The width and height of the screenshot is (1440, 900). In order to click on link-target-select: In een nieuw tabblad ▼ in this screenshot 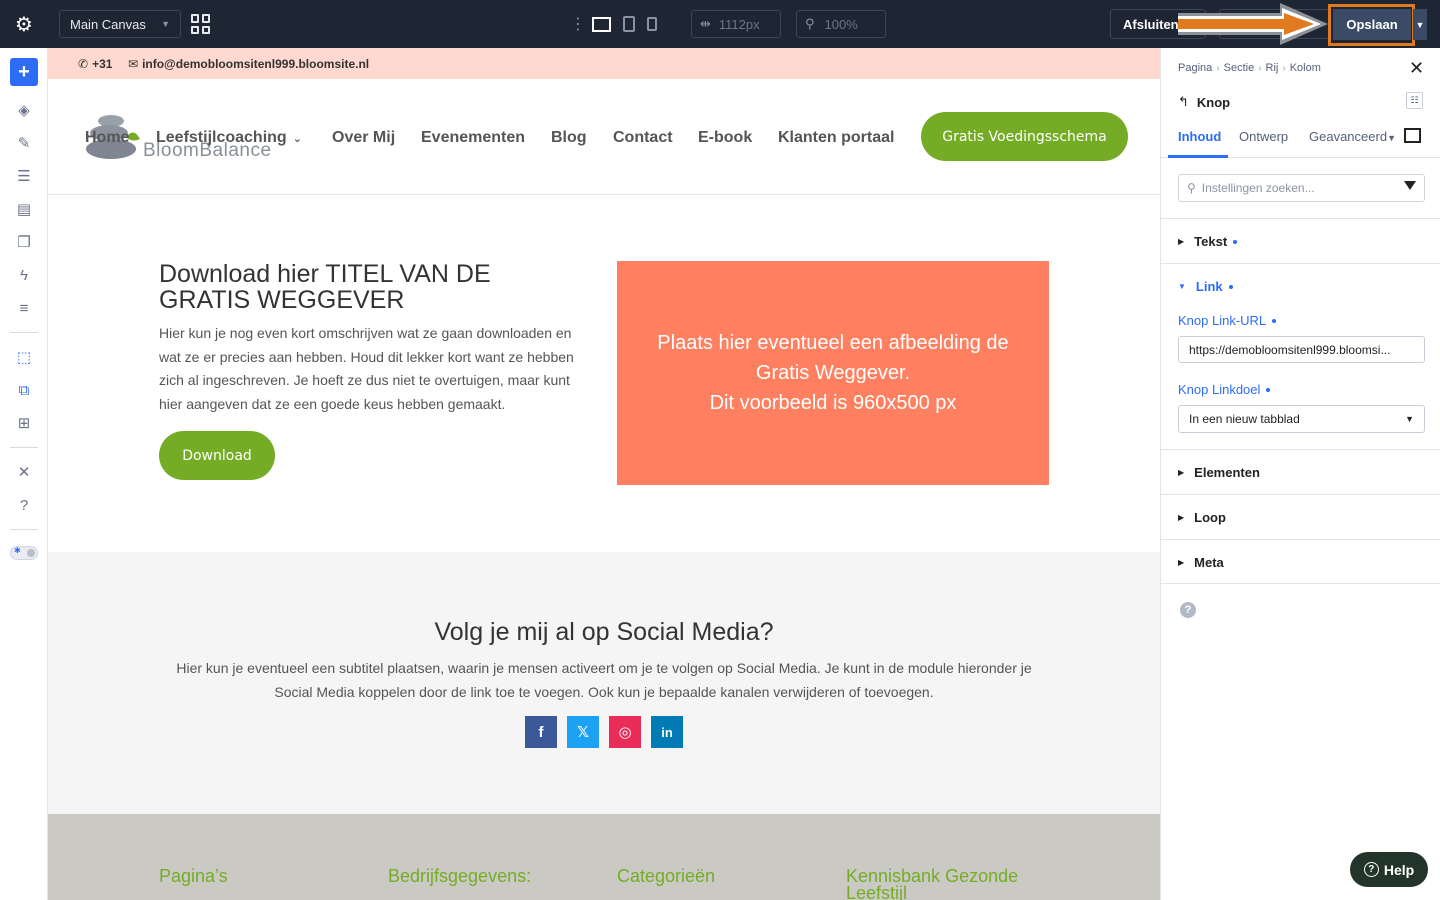, I will do `click(1301, 419)`.